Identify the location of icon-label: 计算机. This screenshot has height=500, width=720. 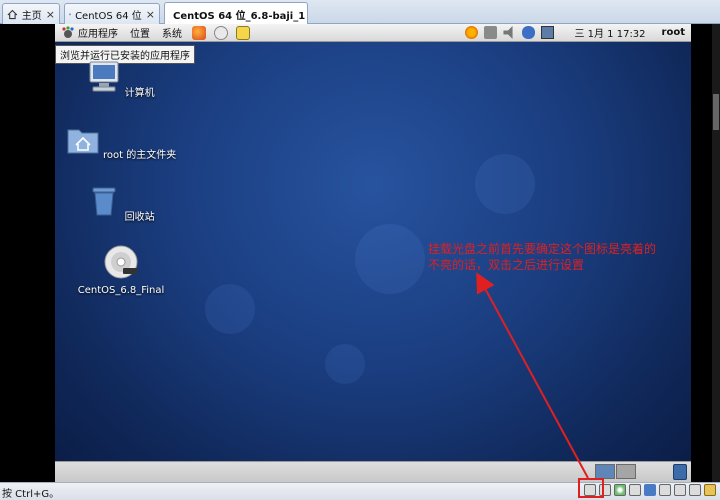
(139, 93).